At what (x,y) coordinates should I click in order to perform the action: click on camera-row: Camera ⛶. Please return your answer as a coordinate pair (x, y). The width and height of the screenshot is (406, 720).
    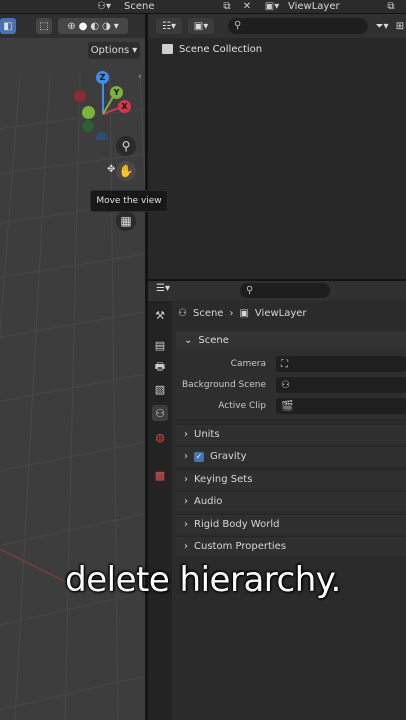
    Looking at the image, I should click on (291, 364).